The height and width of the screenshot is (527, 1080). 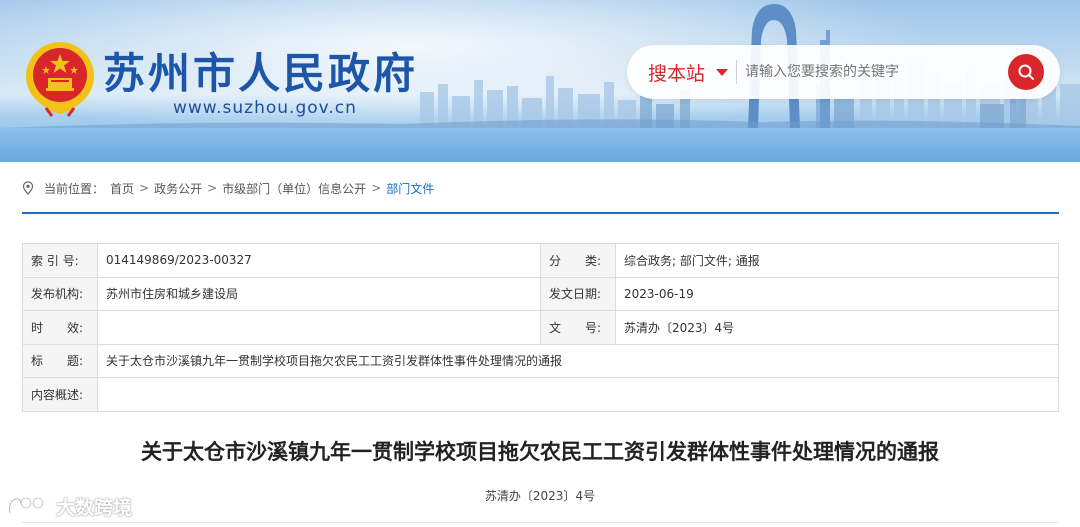 I want to click on national-emblem-icon, so click(x=60, y=79).